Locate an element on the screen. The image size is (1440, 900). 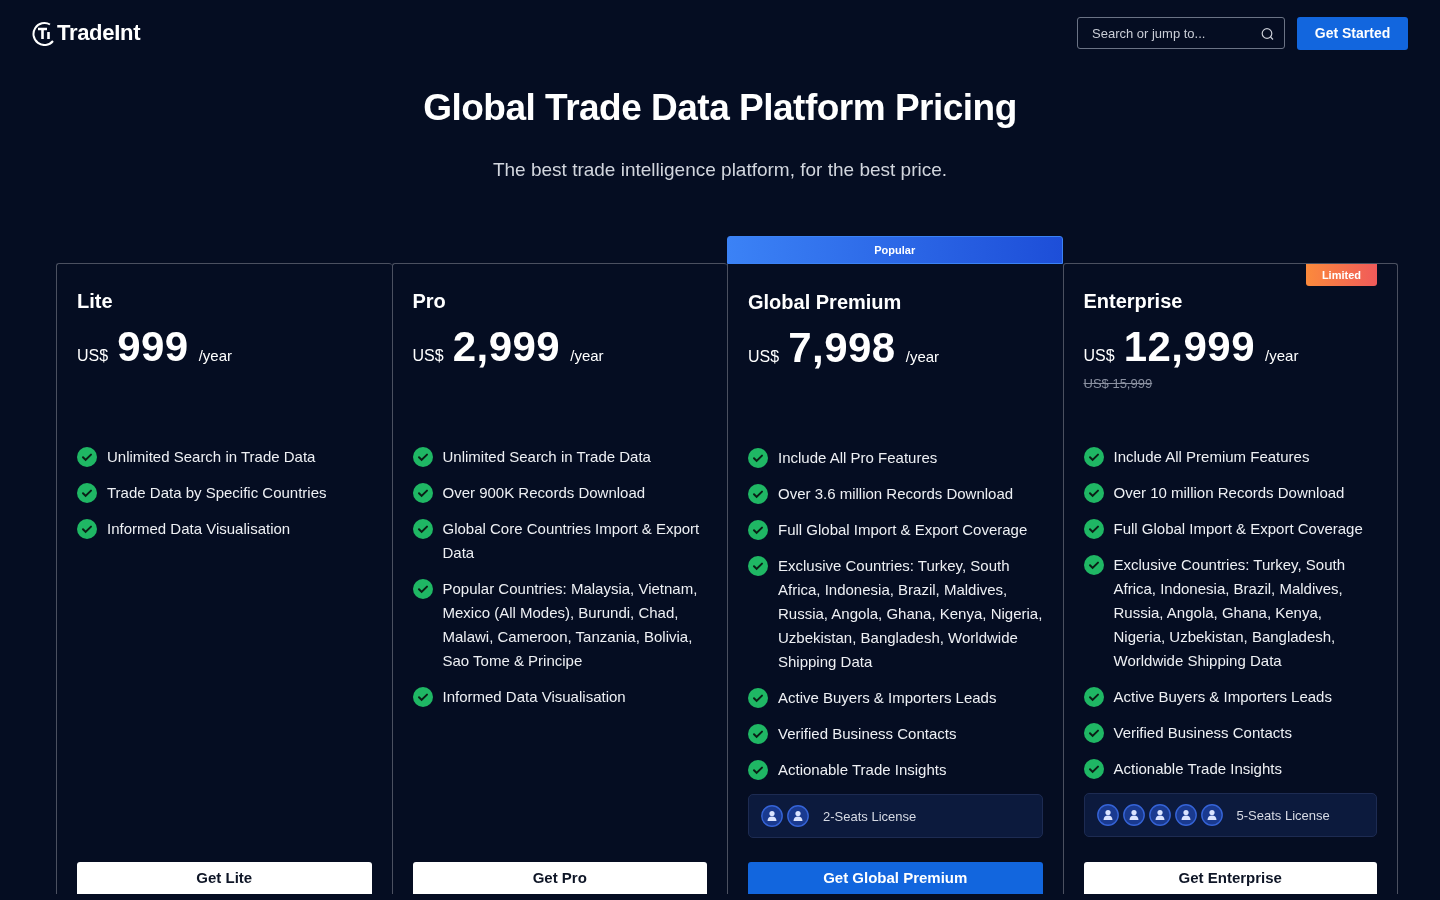
plan-button: Get Pro is located at coordinates (559, 878).